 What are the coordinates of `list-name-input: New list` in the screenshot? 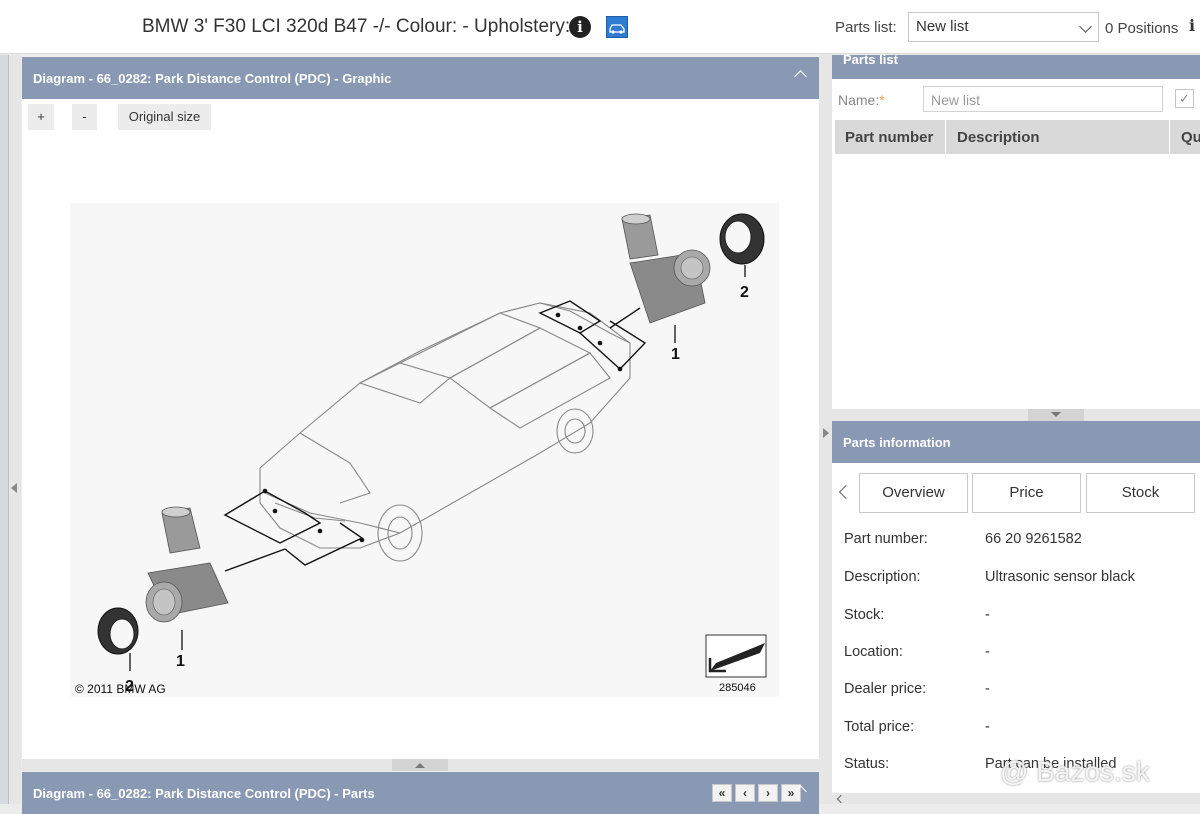 It's located at (1043, 99).